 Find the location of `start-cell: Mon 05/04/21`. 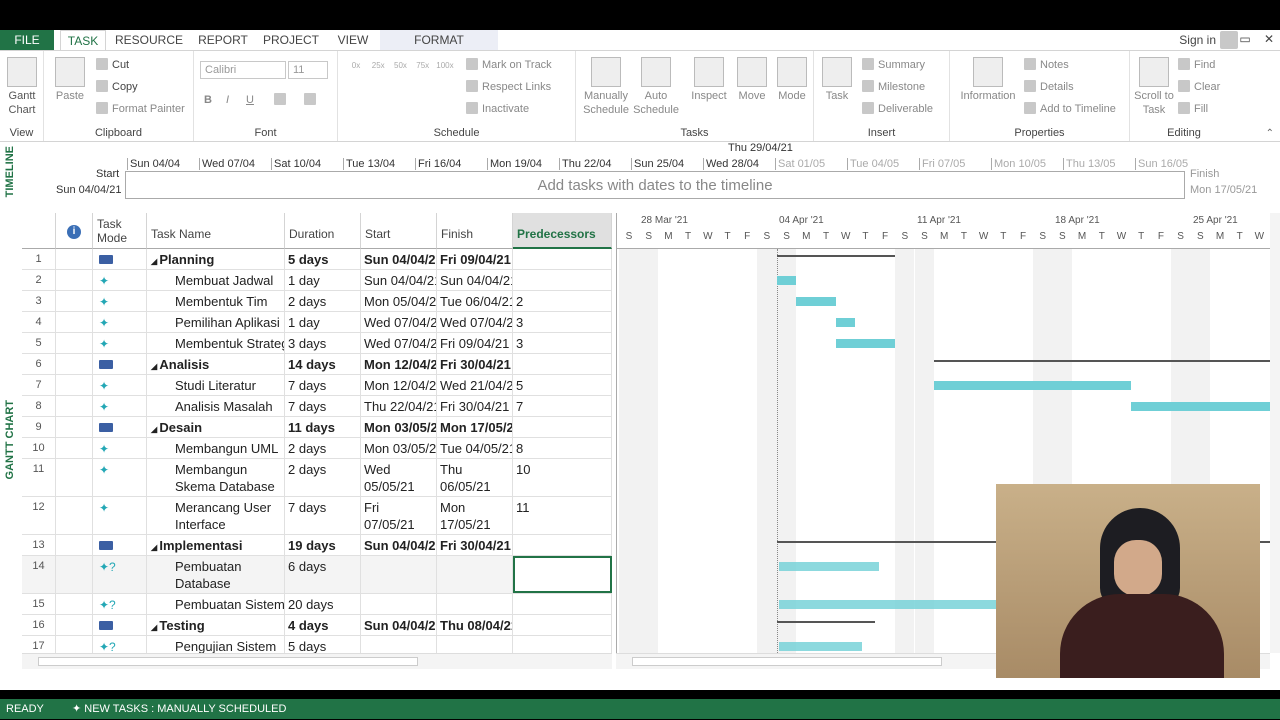

start-cell: Mon 05/04/21 is located at coordinates (399, 301).